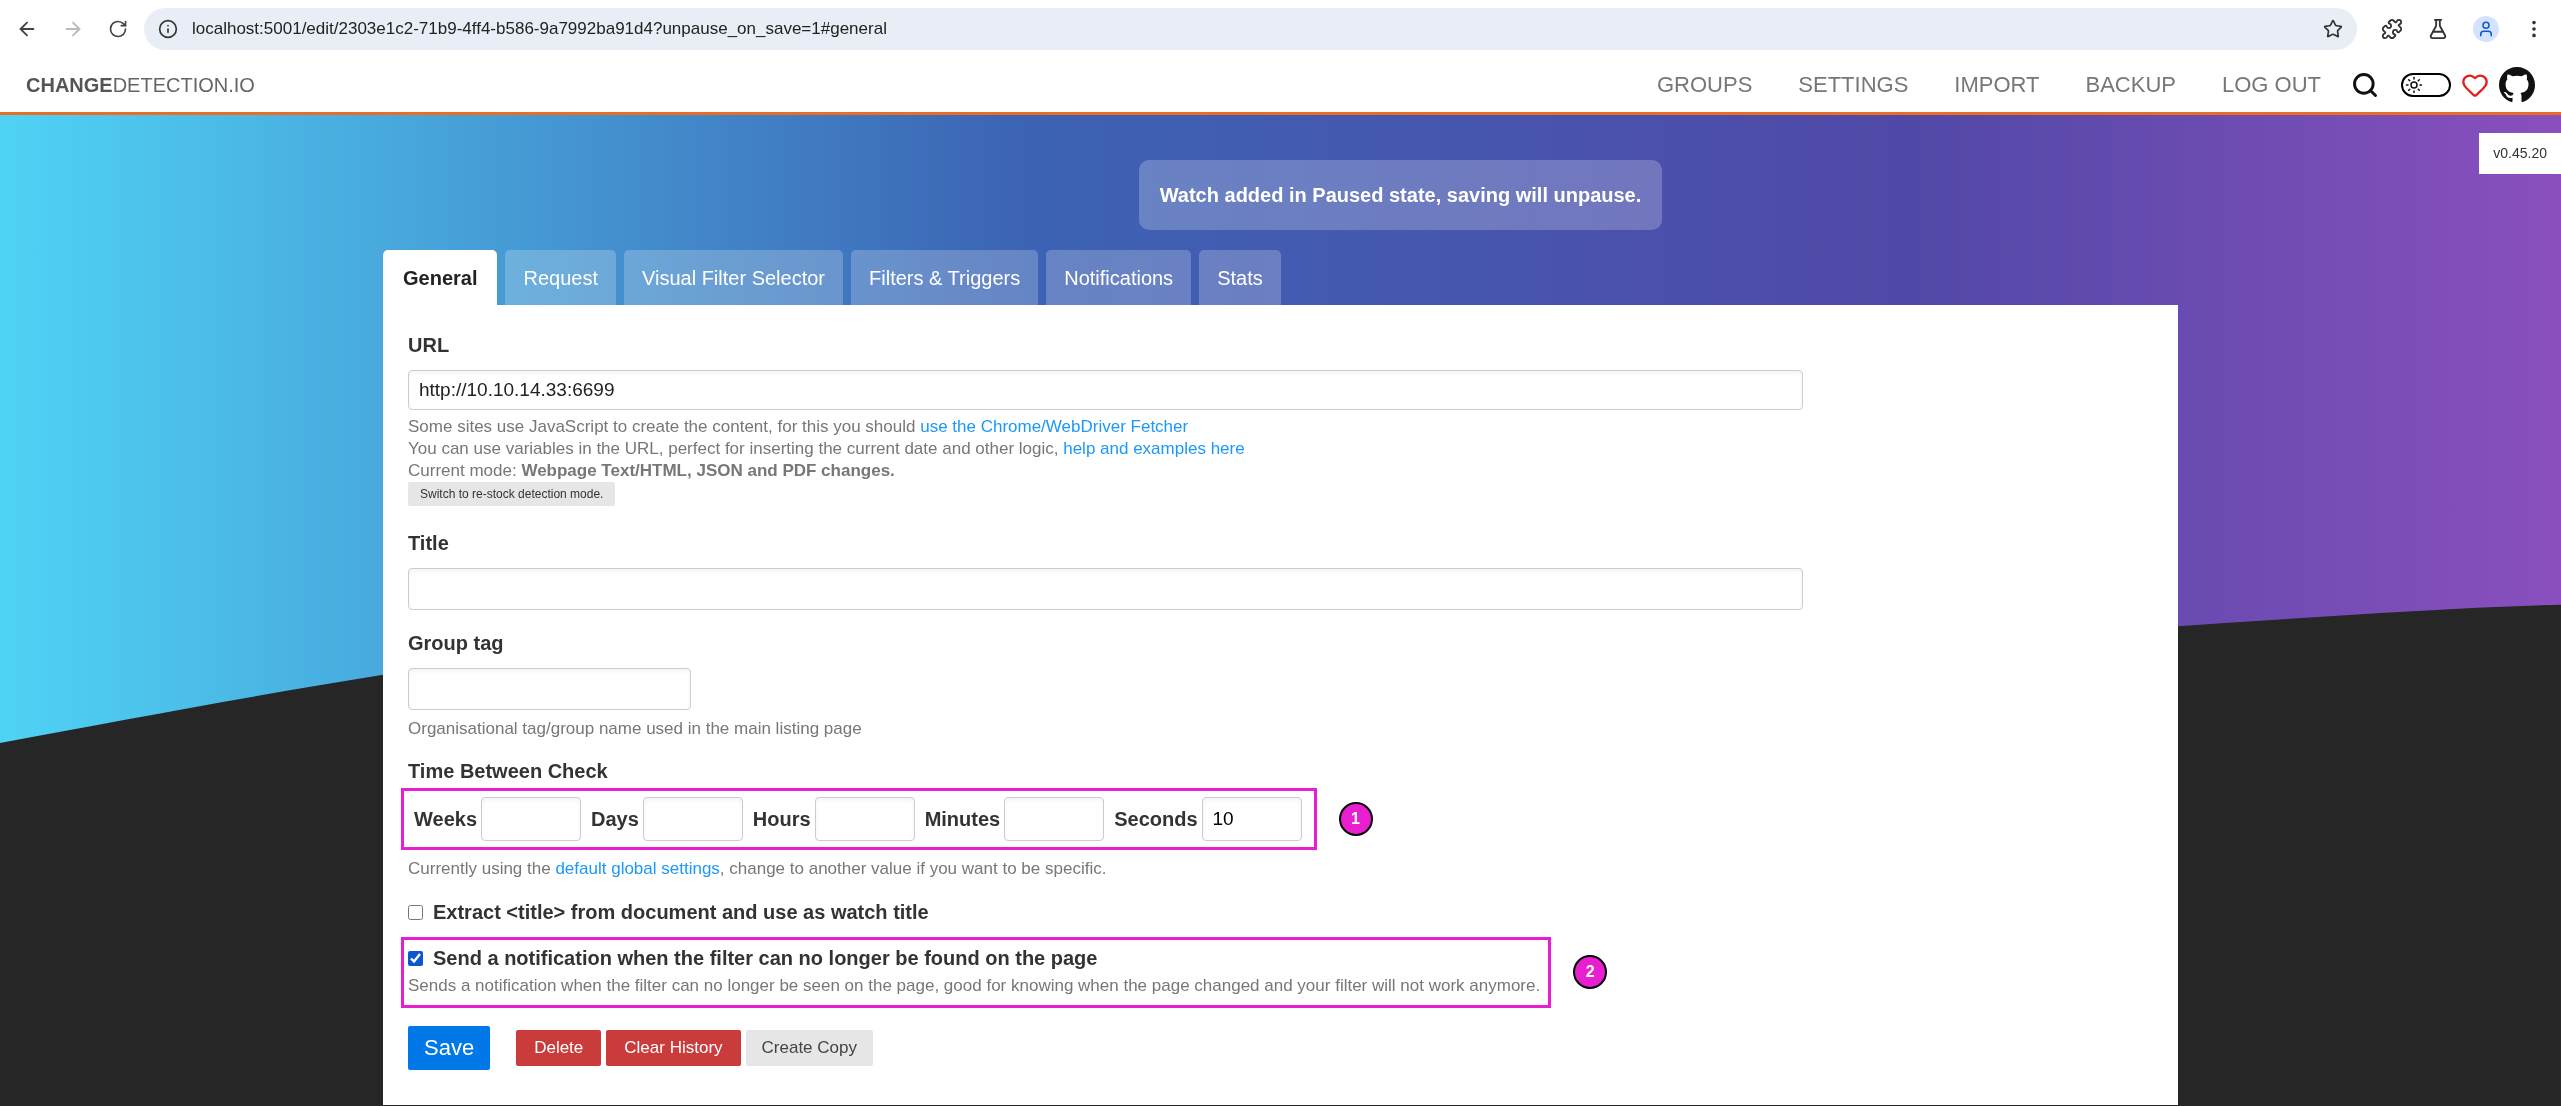 This screenshot has height=1106, width=2561. What do you see at coordinates (974, 986) in the screenshot?
I see `help-text: Sends a notification when the filter can no longer be seen on the page, good for knowing when the page changed and your filter will not work anymore.` at bounding box center [974, 986].